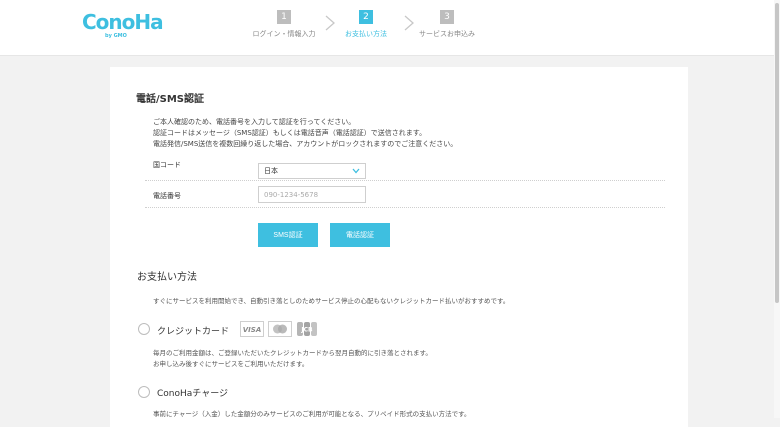  What do you see at coordinates (777, 153) in the screenshot?
I see `scrollbar-thumb` at bounding box center [777, 153].